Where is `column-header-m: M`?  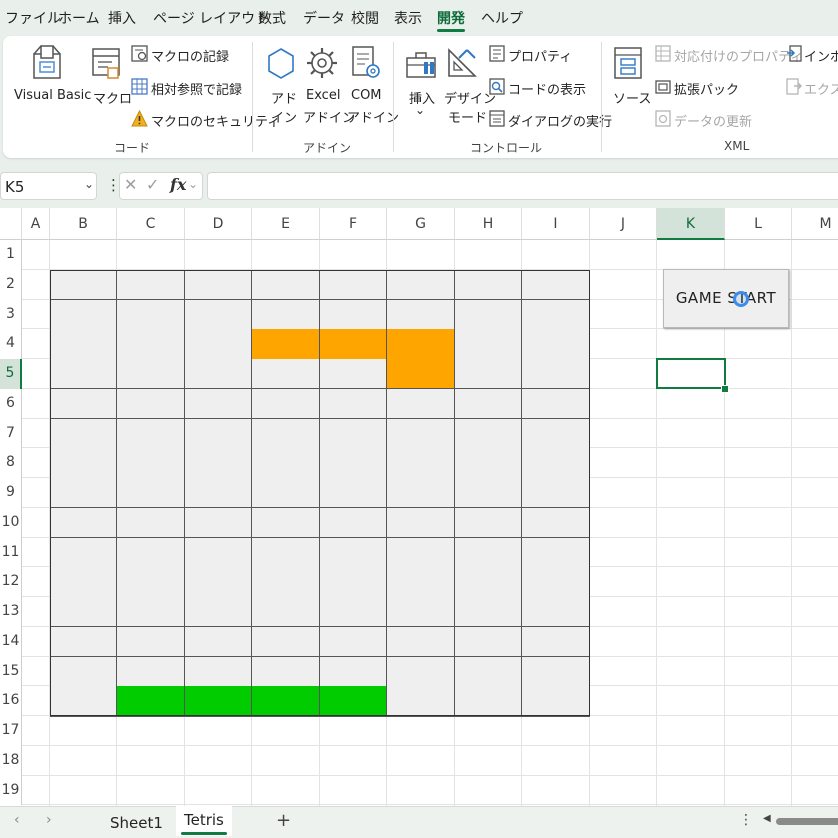 column-header-m: M is located at coordinates (815, 224).